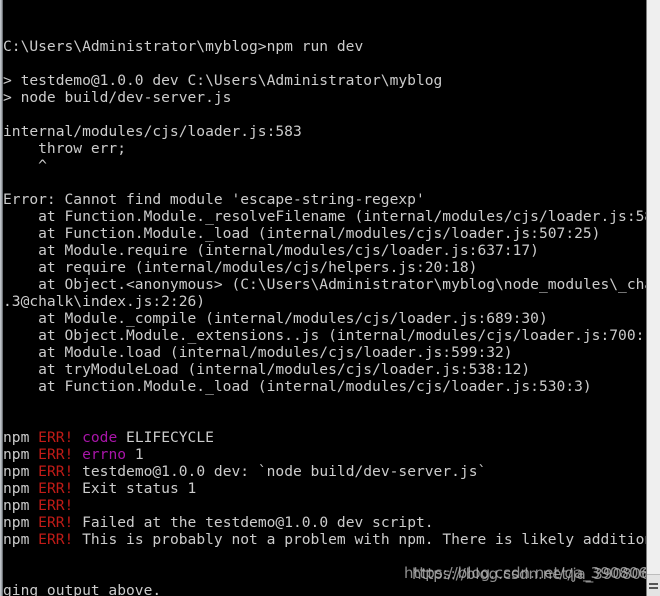 The image size is (660, 596). Describe the element at coordinates (104, 454) in the screenshot. I see `npm-error-key: errno` at that location.